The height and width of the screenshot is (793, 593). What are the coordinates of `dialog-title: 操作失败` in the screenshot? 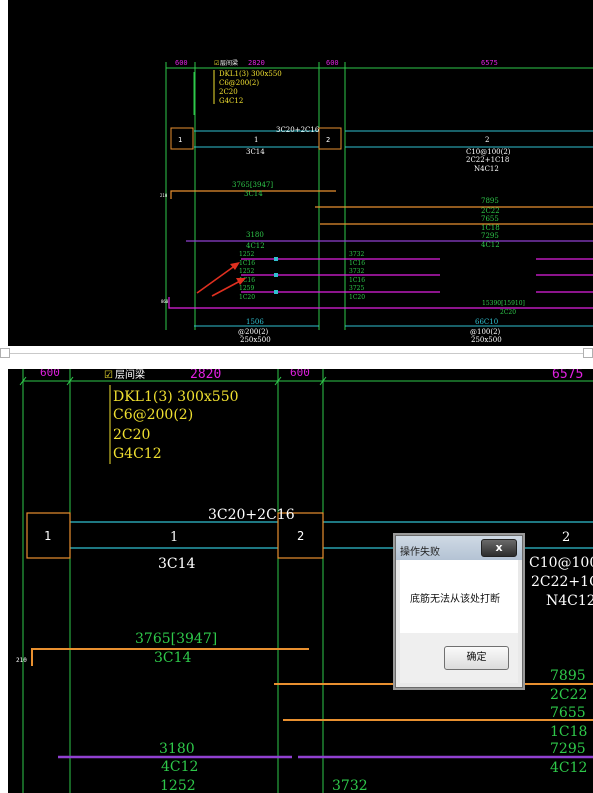 It's located at (420, 552).